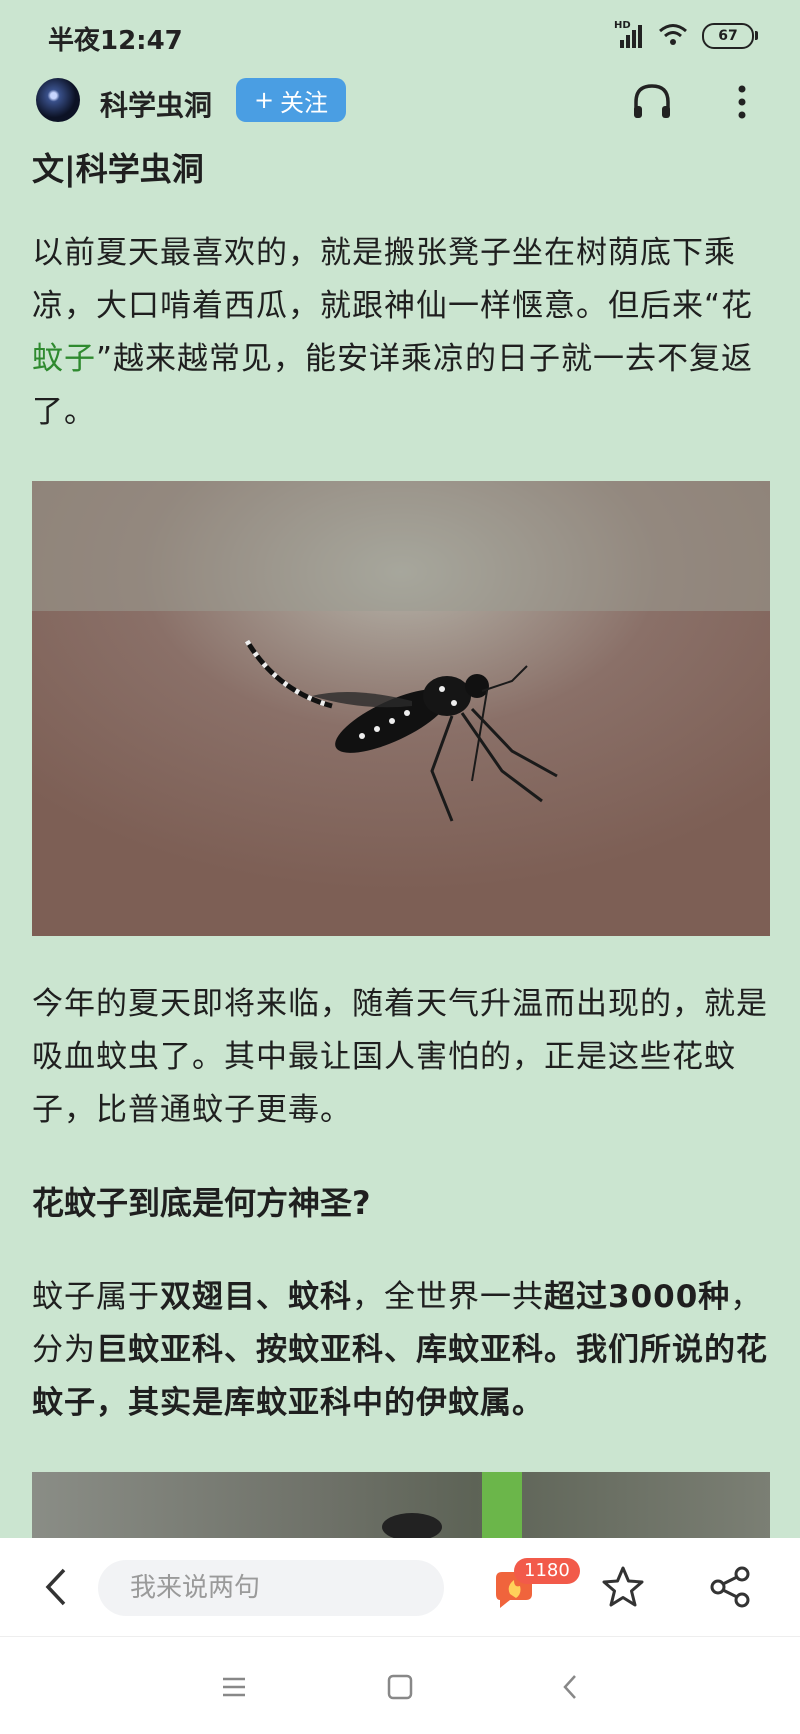  I want to click on status-icons: HD 67, so click(686, 35).